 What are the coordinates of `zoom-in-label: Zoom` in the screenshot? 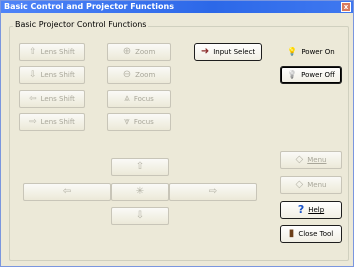 It's located at (145, 52).